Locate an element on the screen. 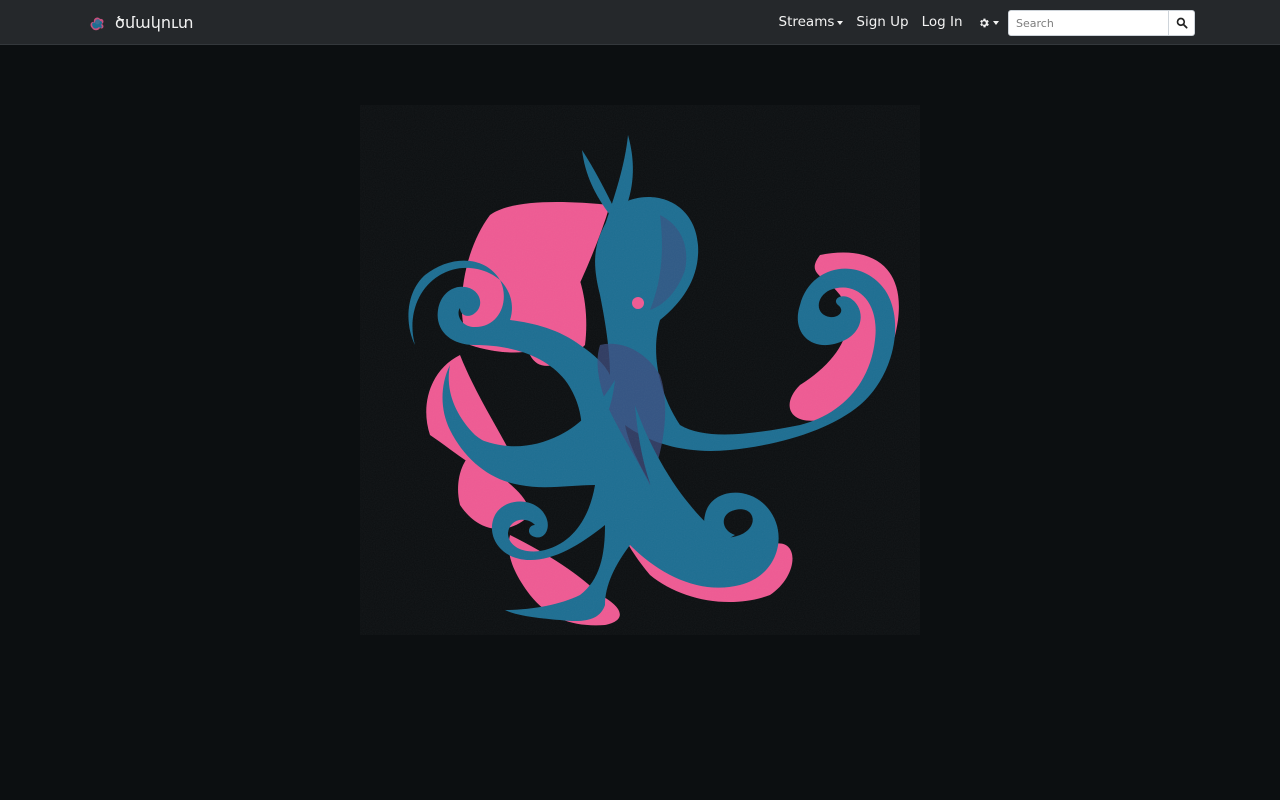  brand-name: ծմակուտ is located at coordinates (154, 22).